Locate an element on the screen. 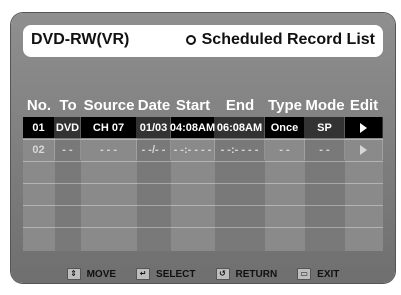 Image resolution: width=401 pixels, height=295 pixels. circle-icon is located at coordinates (190, 40).